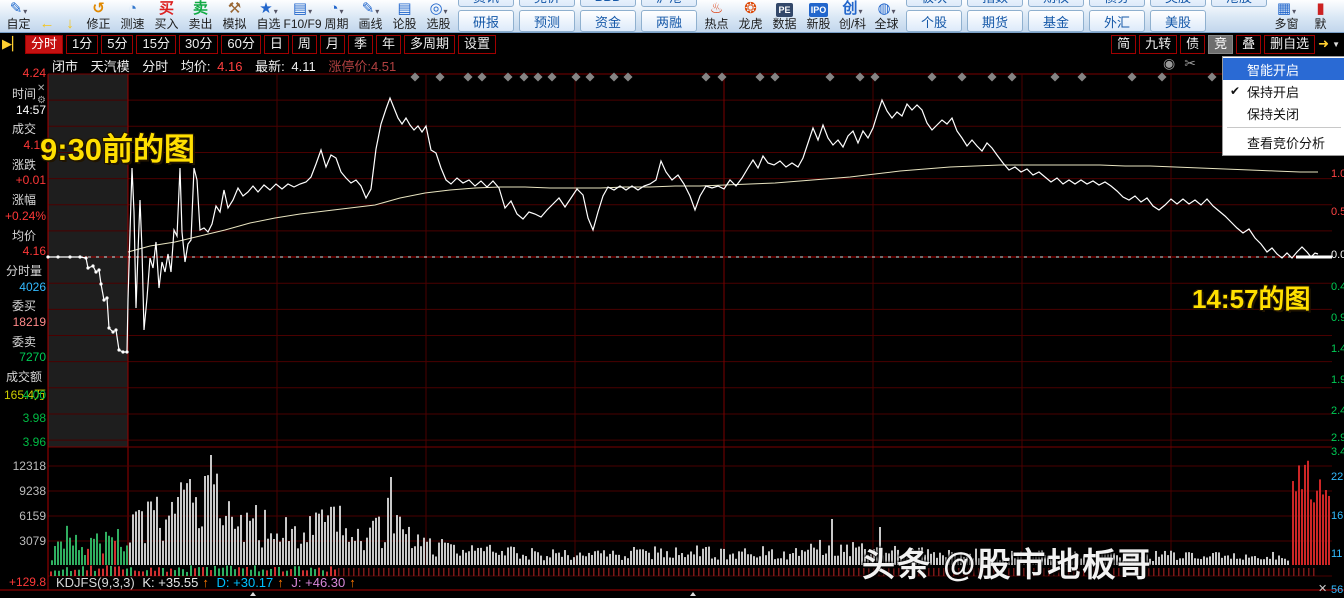  Describe the element at coordinates (27, 582) in the screenshot. I see `axis-label: +129.8` at that location.